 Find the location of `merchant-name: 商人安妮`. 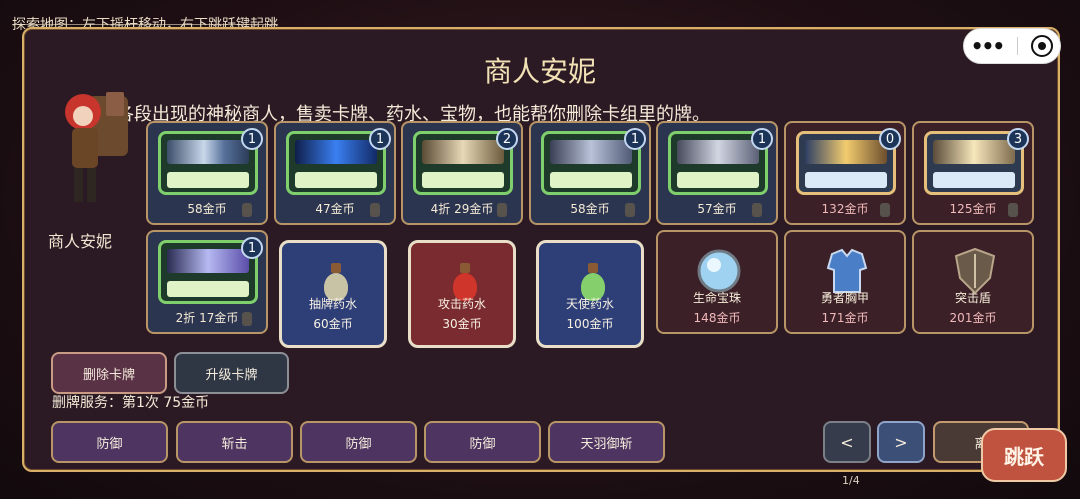

merchant-name: 商人安妮 is located at coordinates (80, 241).